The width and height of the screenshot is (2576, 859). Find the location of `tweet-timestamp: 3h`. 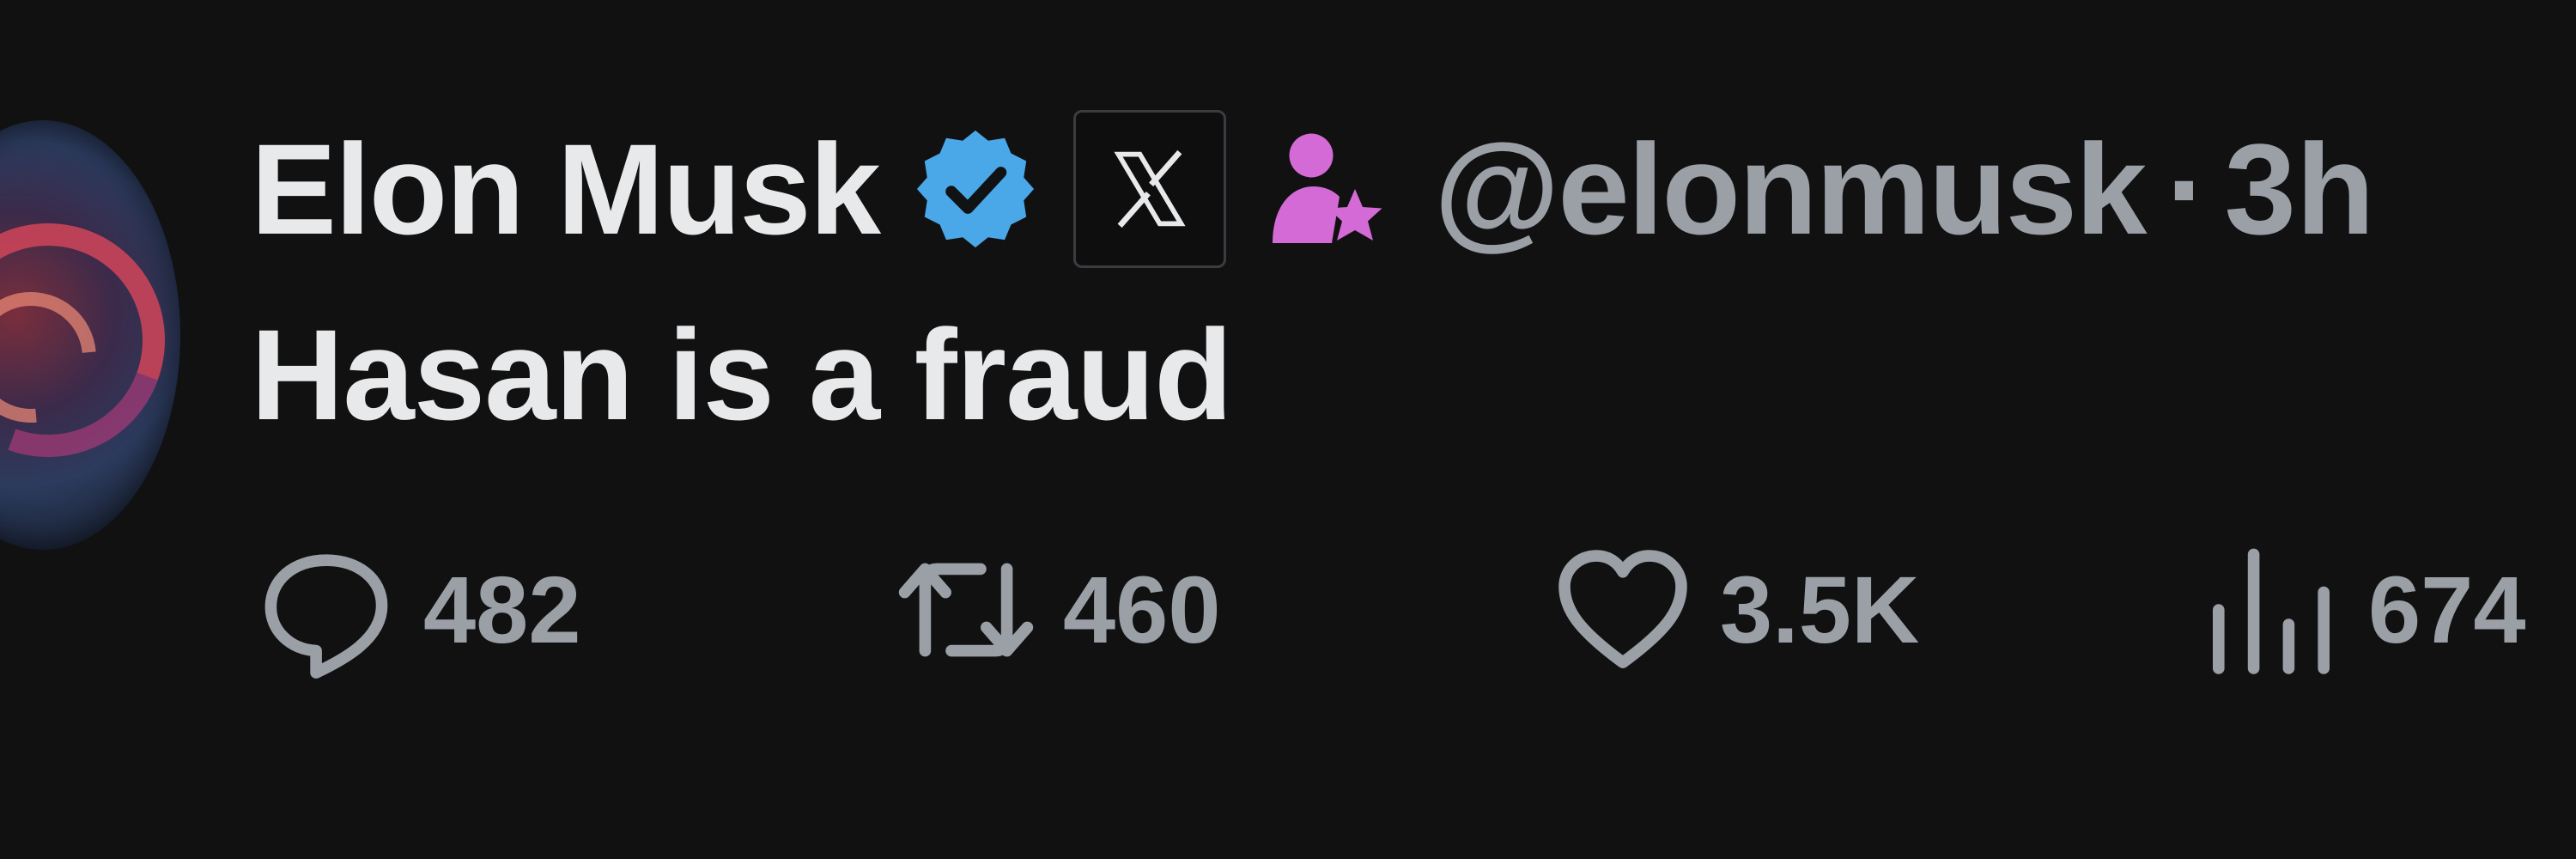

tweet-timestamp: 3h is located at coordinates (2300, 189).